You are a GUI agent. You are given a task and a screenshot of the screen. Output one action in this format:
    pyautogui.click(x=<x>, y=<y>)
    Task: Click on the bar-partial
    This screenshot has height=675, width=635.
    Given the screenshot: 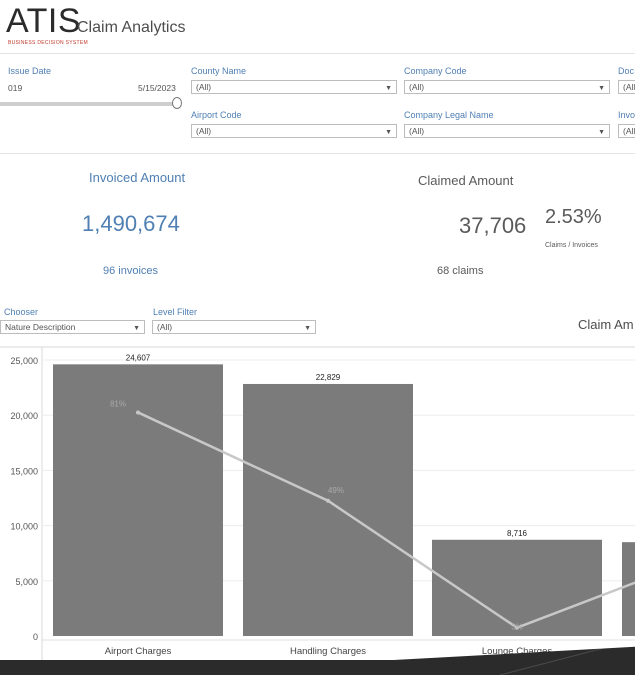 What is the action you would take?
    pyautogui.click(x=628, y=589)
    